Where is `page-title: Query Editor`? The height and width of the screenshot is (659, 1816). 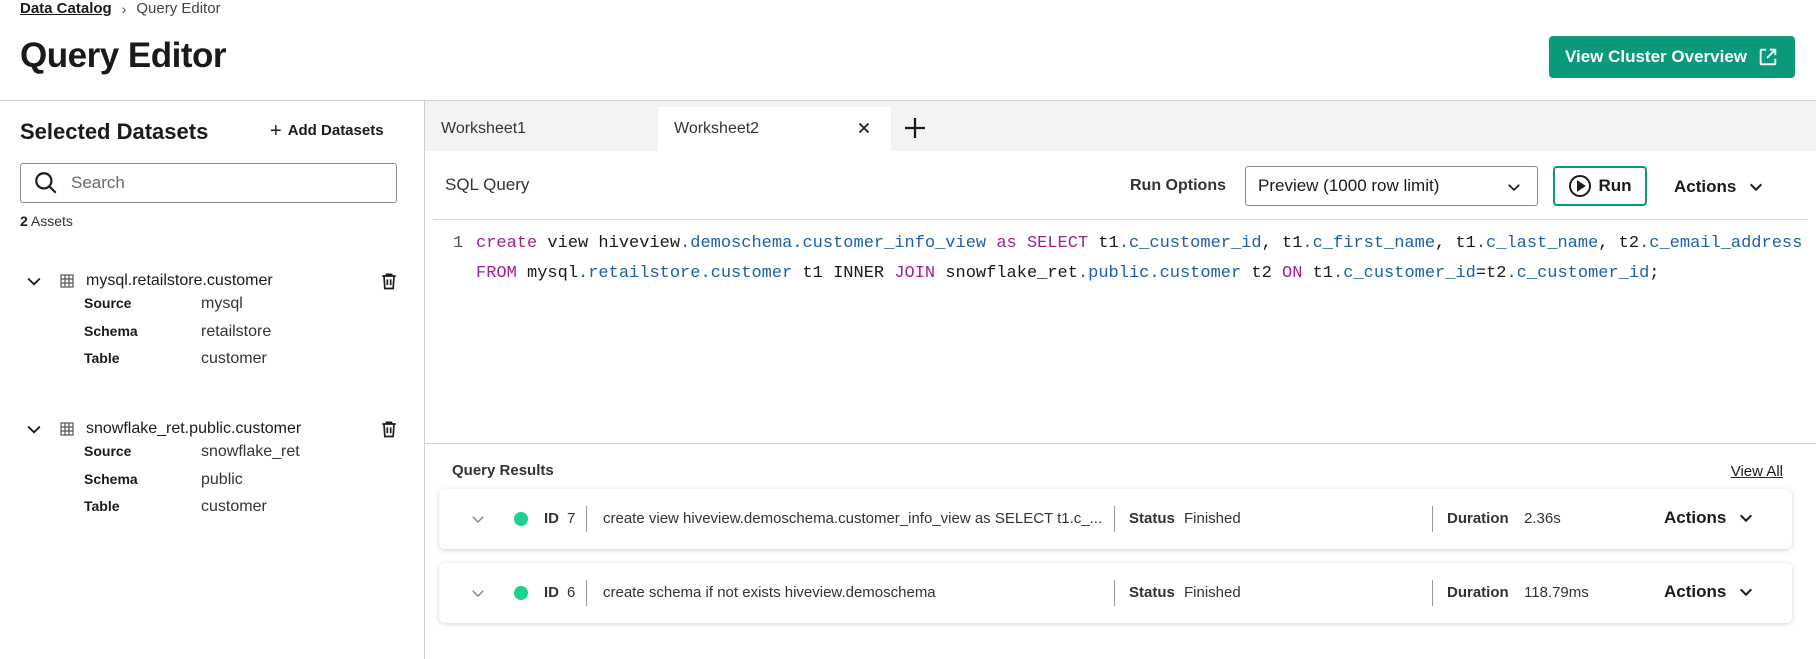
page-title: Query Editor is located at coordinates (123, 55).